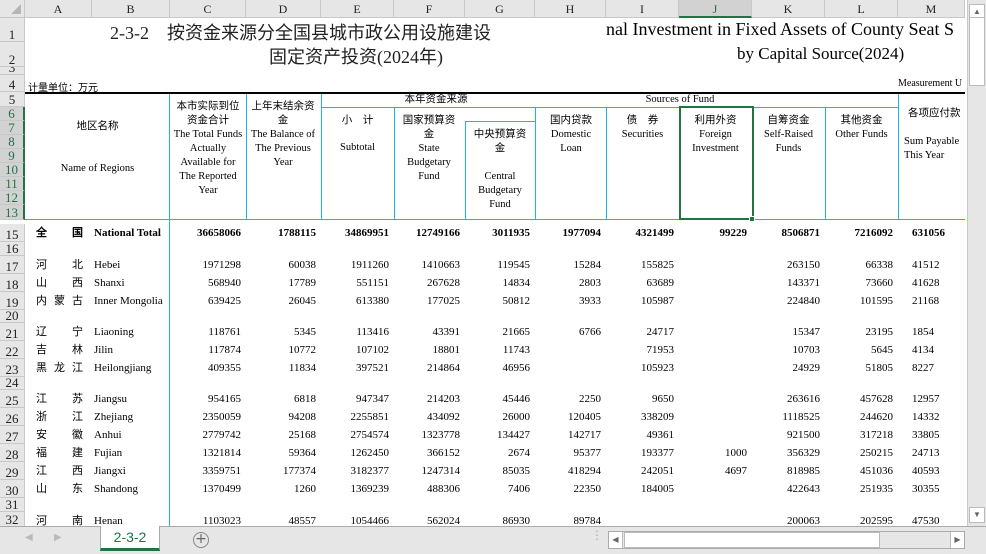 This screenshot has width=986, height=554. Describe the element at coordinates (861, 471) in the screenshot. I see `cell-value-L: 451036` at that location.